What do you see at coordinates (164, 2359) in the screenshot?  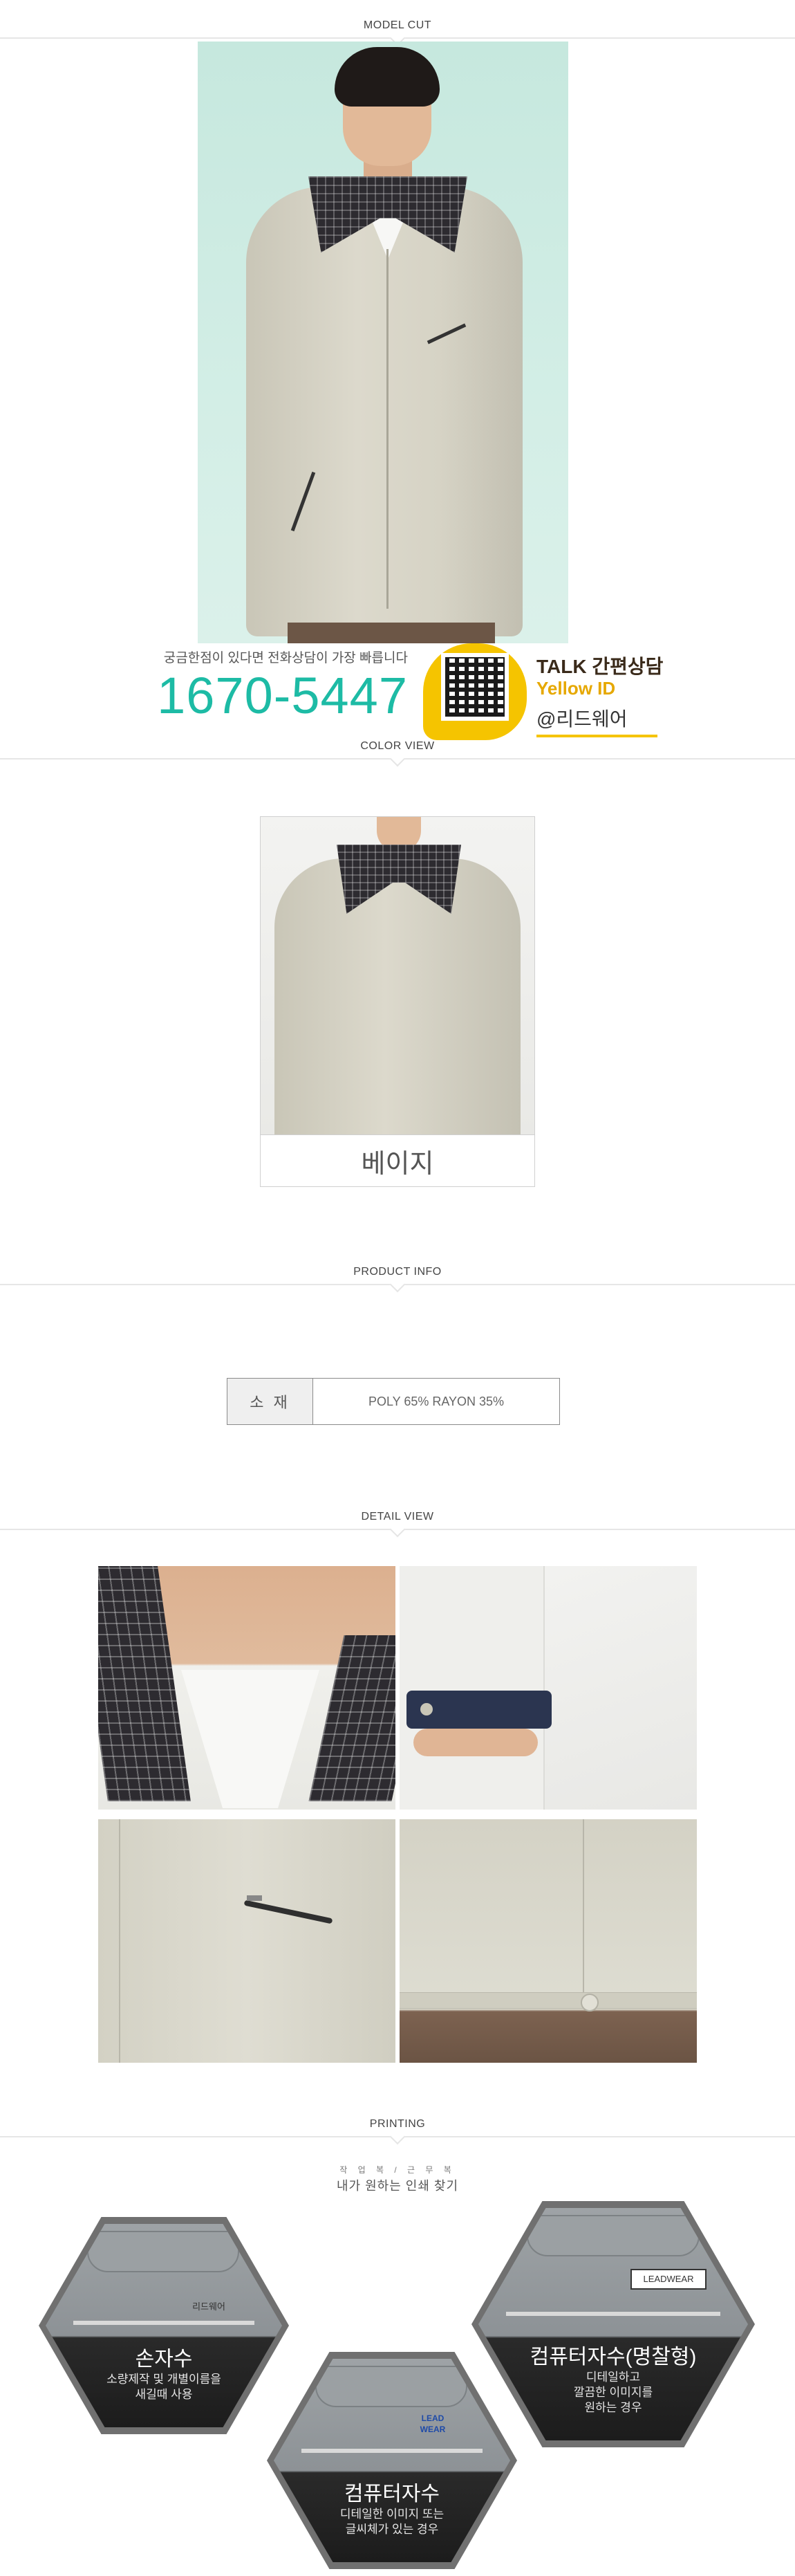 I see `option-title: 손자수` at bounding box center [164, 2359].